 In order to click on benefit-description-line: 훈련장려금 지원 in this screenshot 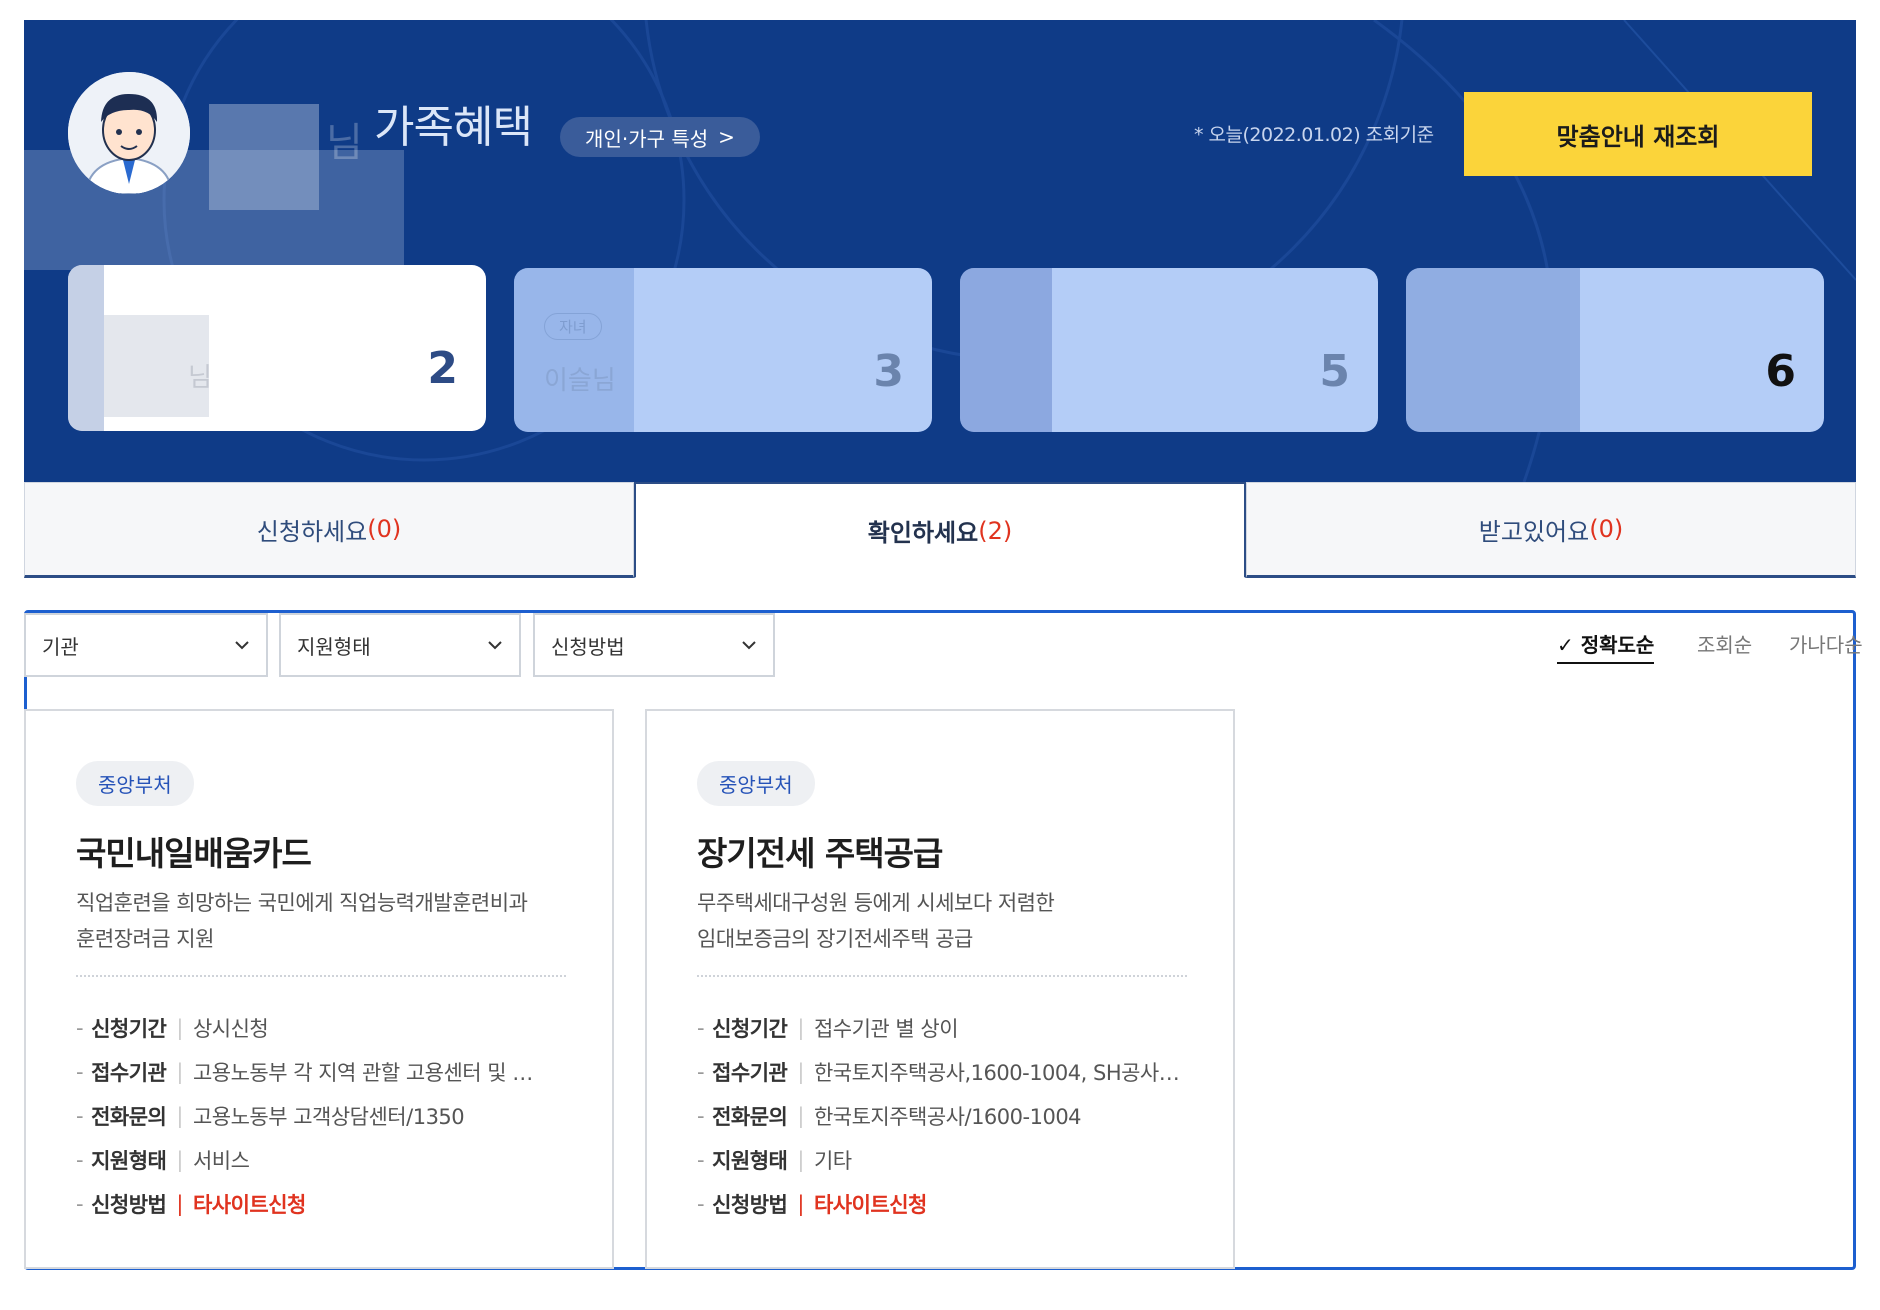, I will do `click(145, 939)`.